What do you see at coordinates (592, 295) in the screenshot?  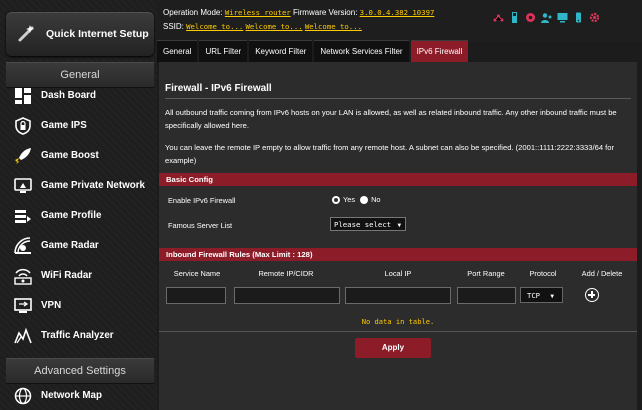 I see `add-rule-button` at bounding box center [592, 295].